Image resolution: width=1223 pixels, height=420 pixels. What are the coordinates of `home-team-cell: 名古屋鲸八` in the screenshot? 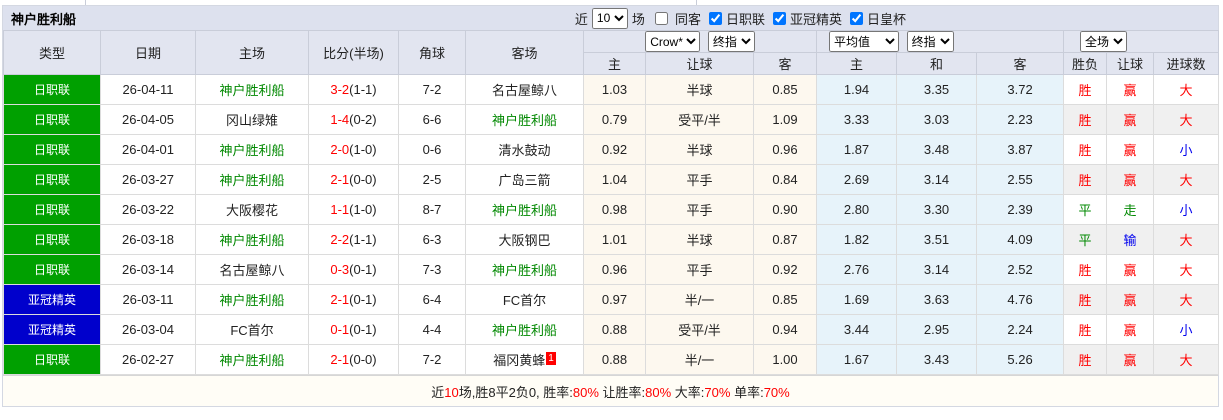 It's located at (252, 269).